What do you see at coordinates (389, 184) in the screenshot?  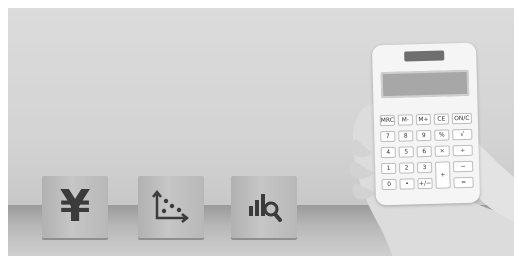 I see `key-0: 0` at bounding box center [389, 184].